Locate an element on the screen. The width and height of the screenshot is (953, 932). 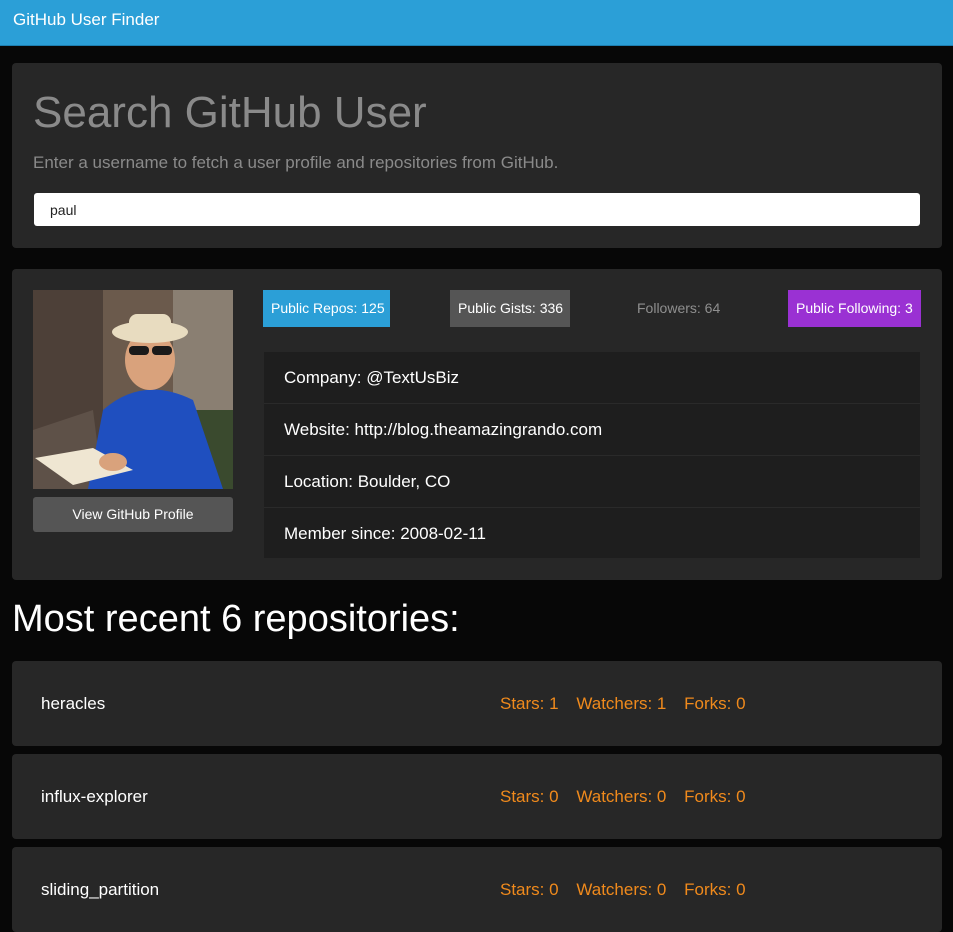
brand-link: GitHub User Finder is located at coordinates (86, 20).